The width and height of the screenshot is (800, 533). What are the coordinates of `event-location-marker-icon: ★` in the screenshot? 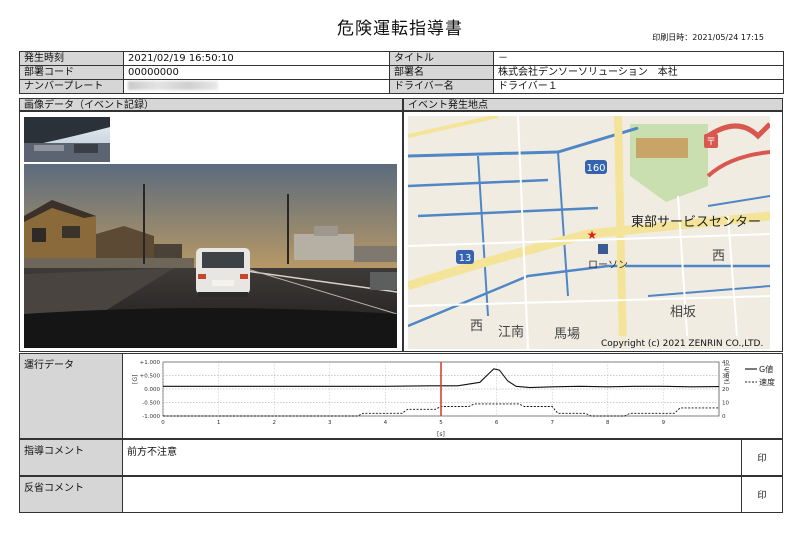 It's located at (592, 235).